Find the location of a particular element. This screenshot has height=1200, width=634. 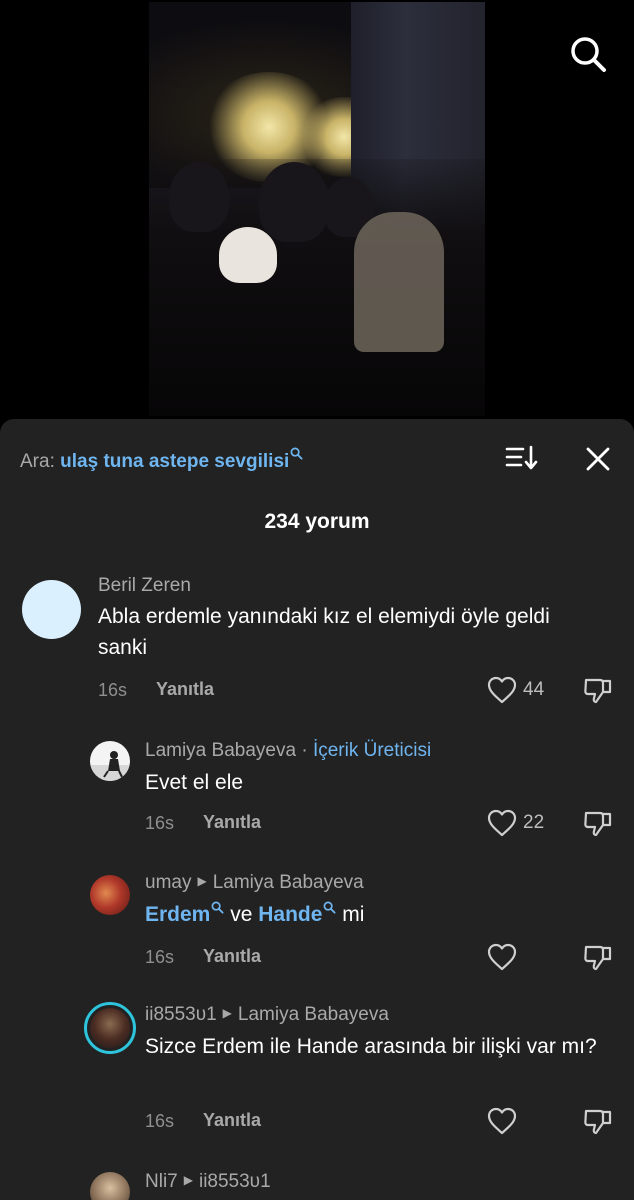

comment-username-line: Lamiya Babayeva · İçerik Üreticisi is located at coordinates (288, 751).